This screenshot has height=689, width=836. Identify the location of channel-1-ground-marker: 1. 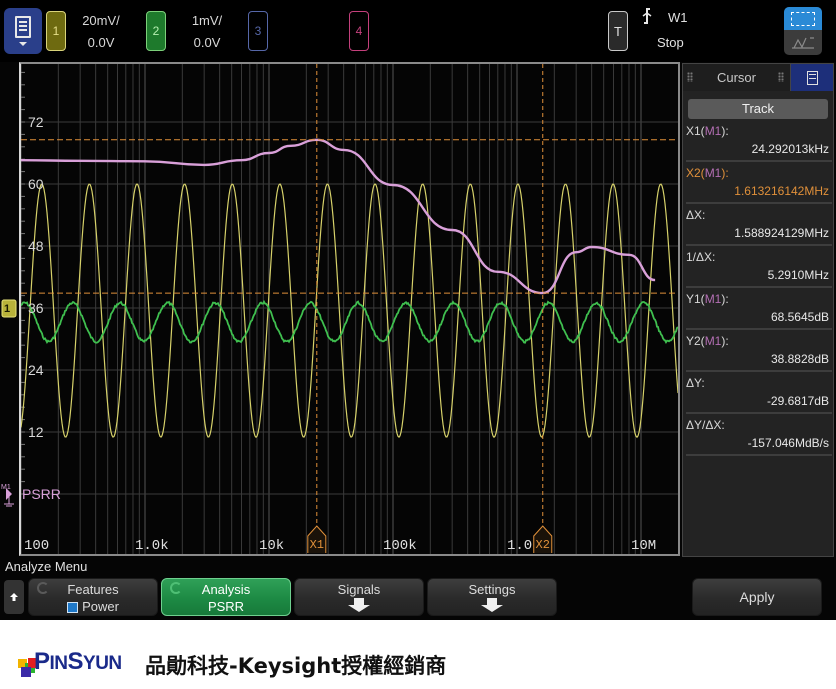
(9, 308).